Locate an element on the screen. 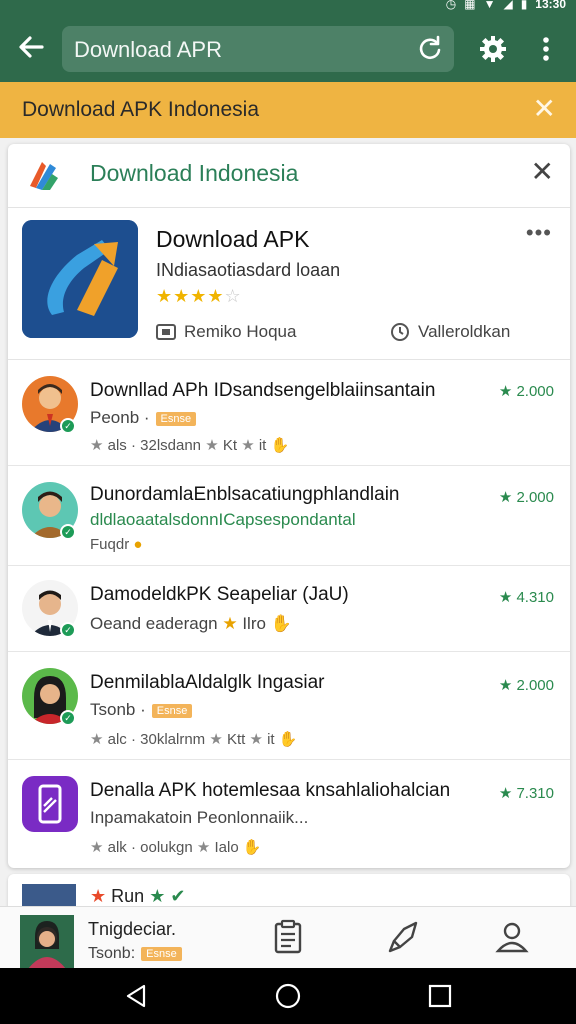 Image resolution: width=576 pixels, height=1024 pixels. clipboard-list-icon is located at coordinates (288, 937).